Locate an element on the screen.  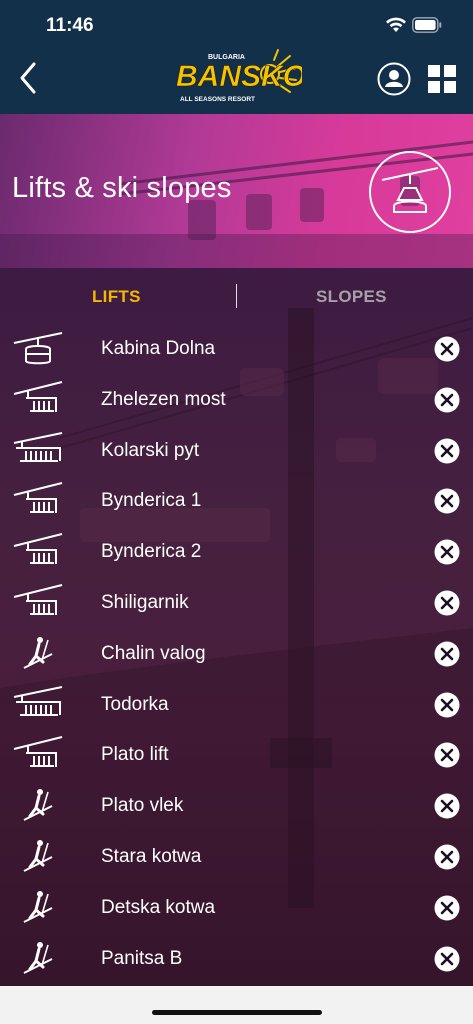
lift-row: Chalin valog is located at coordinates (236, 654).